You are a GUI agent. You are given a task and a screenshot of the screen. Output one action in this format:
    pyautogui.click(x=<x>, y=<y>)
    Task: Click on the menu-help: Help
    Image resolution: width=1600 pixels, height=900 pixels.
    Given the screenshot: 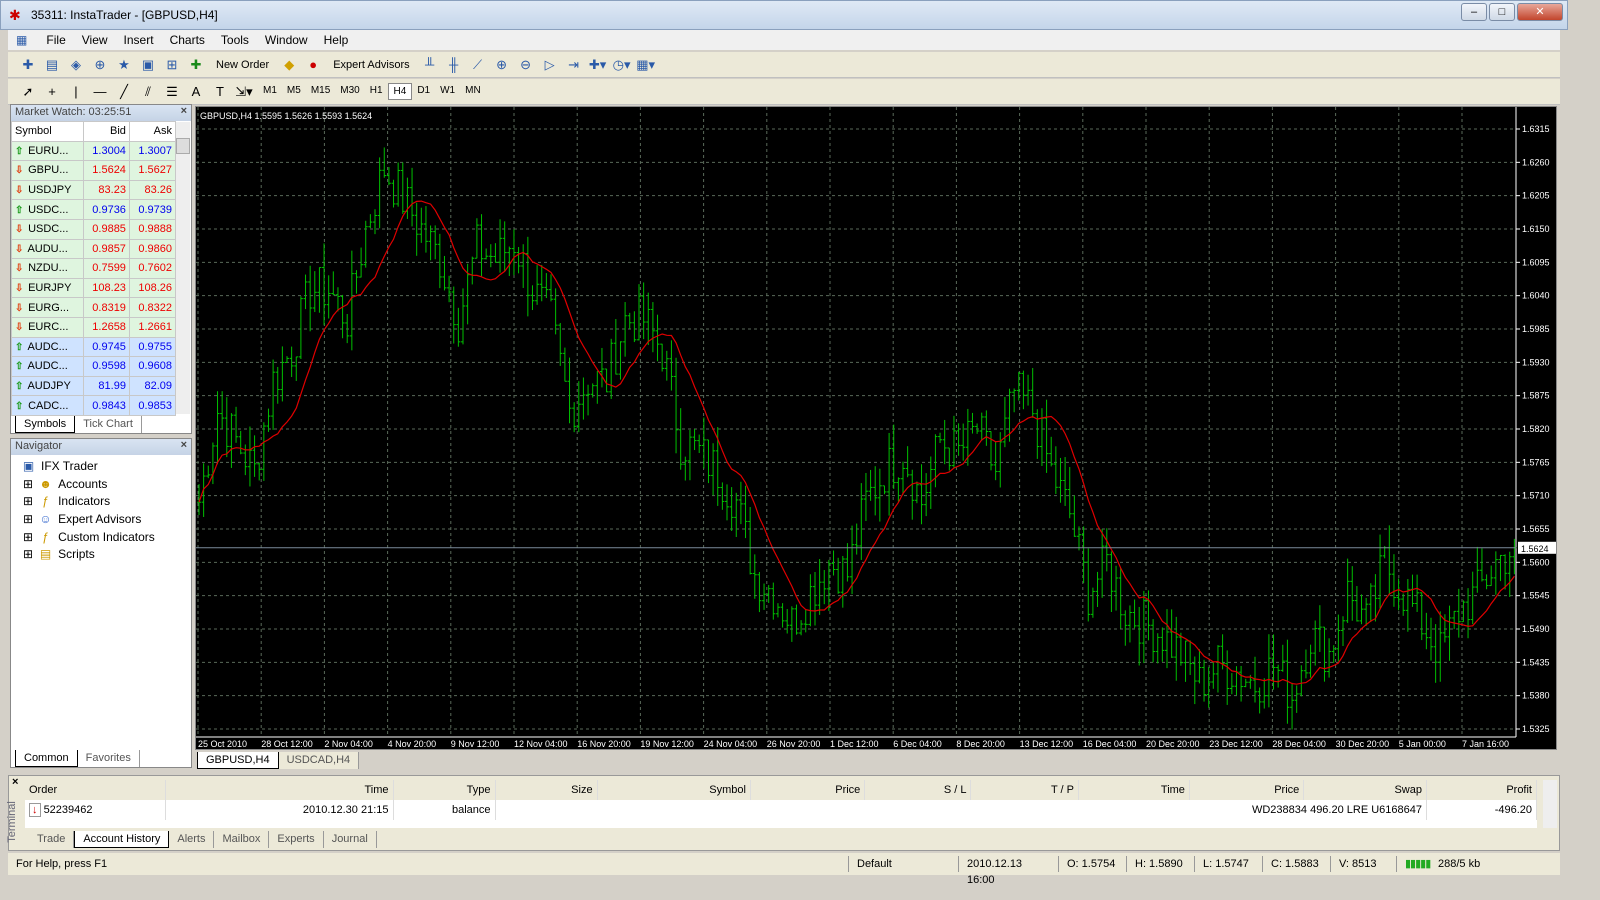 What is the action you would take?
    pyautogui.click(x=336, y=40)
    